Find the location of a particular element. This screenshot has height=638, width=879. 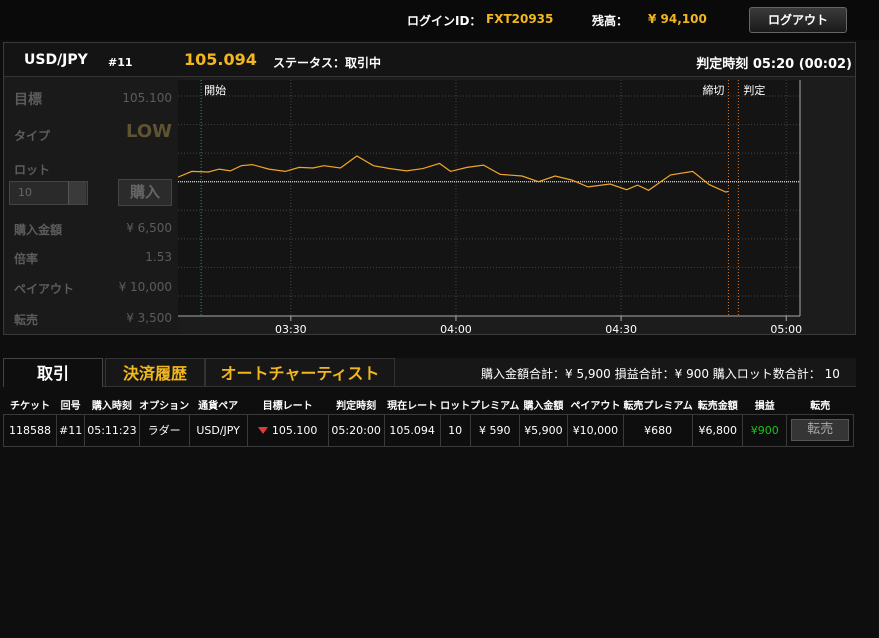

cell-option: ラダー is located at coordinates (164, 430).